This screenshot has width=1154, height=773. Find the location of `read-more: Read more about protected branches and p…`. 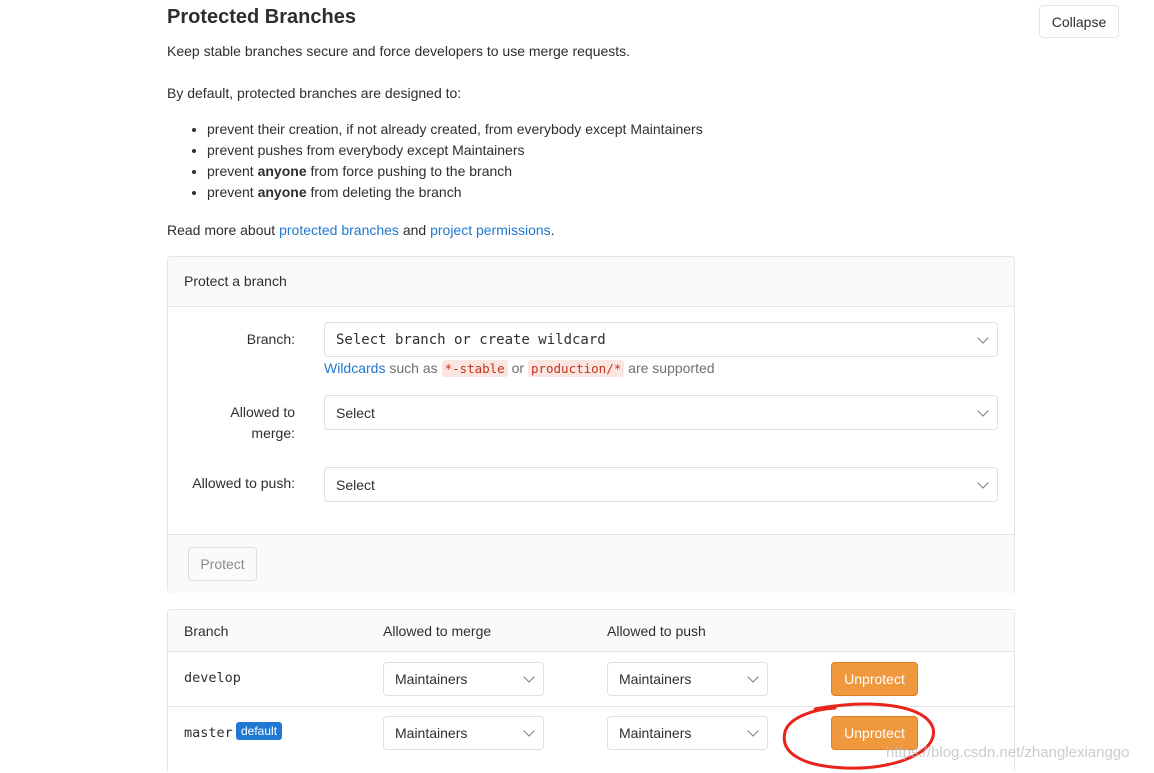

read-more: Read more about protected branches and p… is located at coordinates (361, 230).